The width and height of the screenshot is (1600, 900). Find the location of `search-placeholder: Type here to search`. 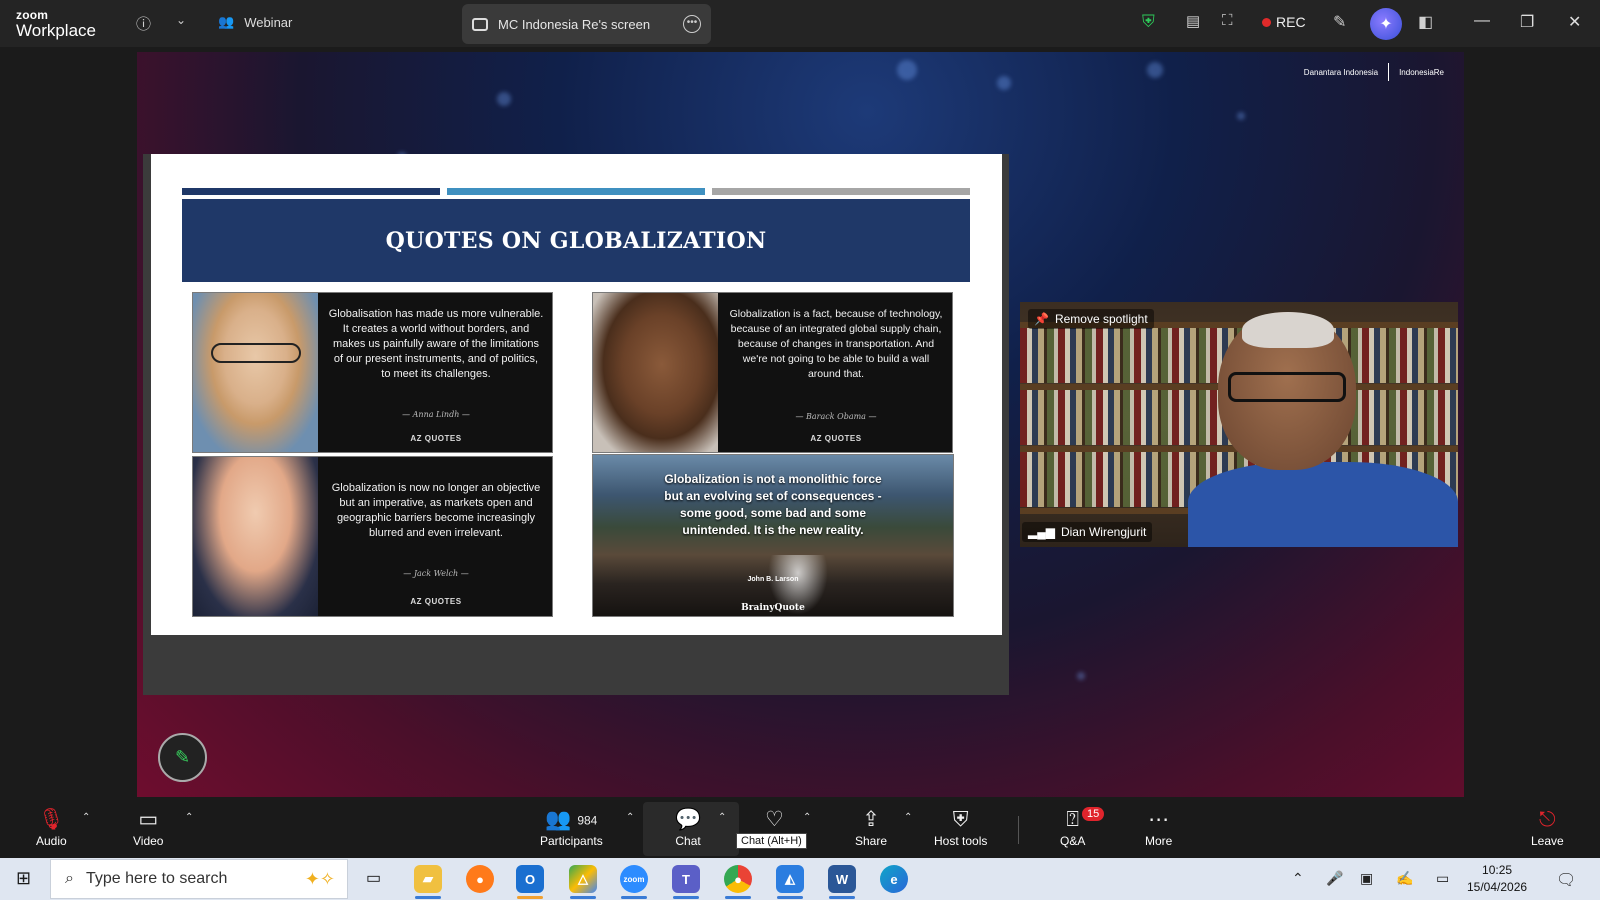

search-placeholder: Type here to search is located at coordinates (156, 878).